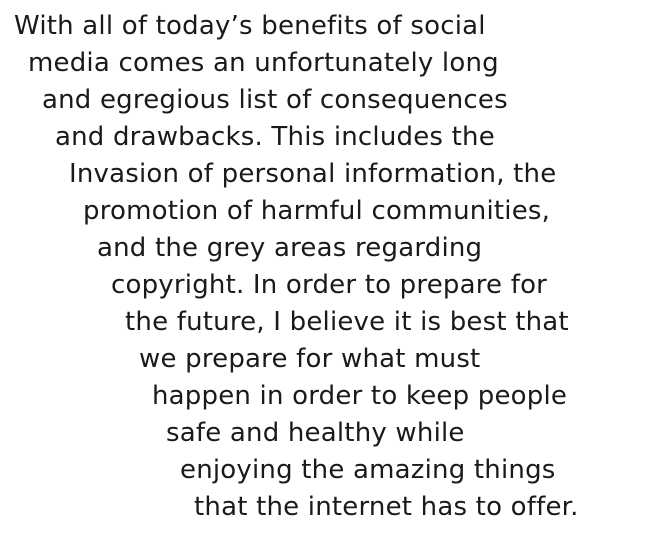 The height and width of the screenshot is (545, 650). What do you see at coordinates (250, 26) in the screenshot?
I see `paragraph-line: With all of today’s benefits of social` at bounding box center [250, 26].